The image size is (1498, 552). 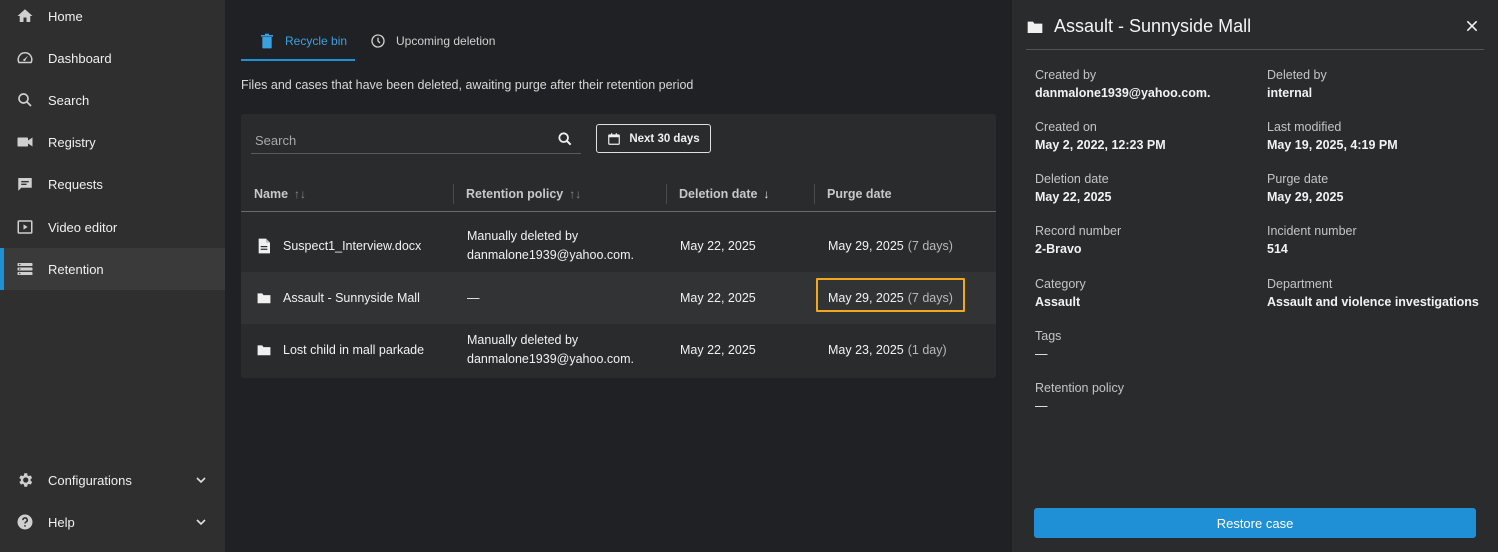 I want to click on sidebar-item-dashboard: Dashboard, so click(x=112, y=58).